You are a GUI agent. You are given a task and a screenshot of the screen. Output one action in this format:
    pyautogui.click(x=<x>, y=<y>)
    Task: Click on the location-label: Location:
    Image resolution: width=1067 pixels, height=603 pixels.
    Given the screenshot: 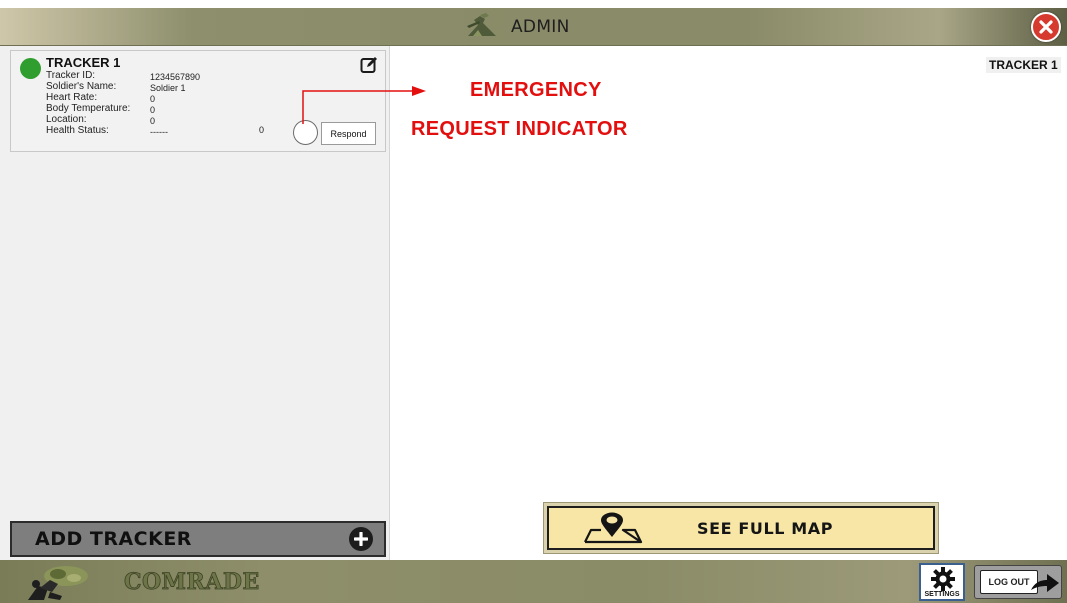 What is the action you would take?
    pyautogui.click(x=66, y=119)
    